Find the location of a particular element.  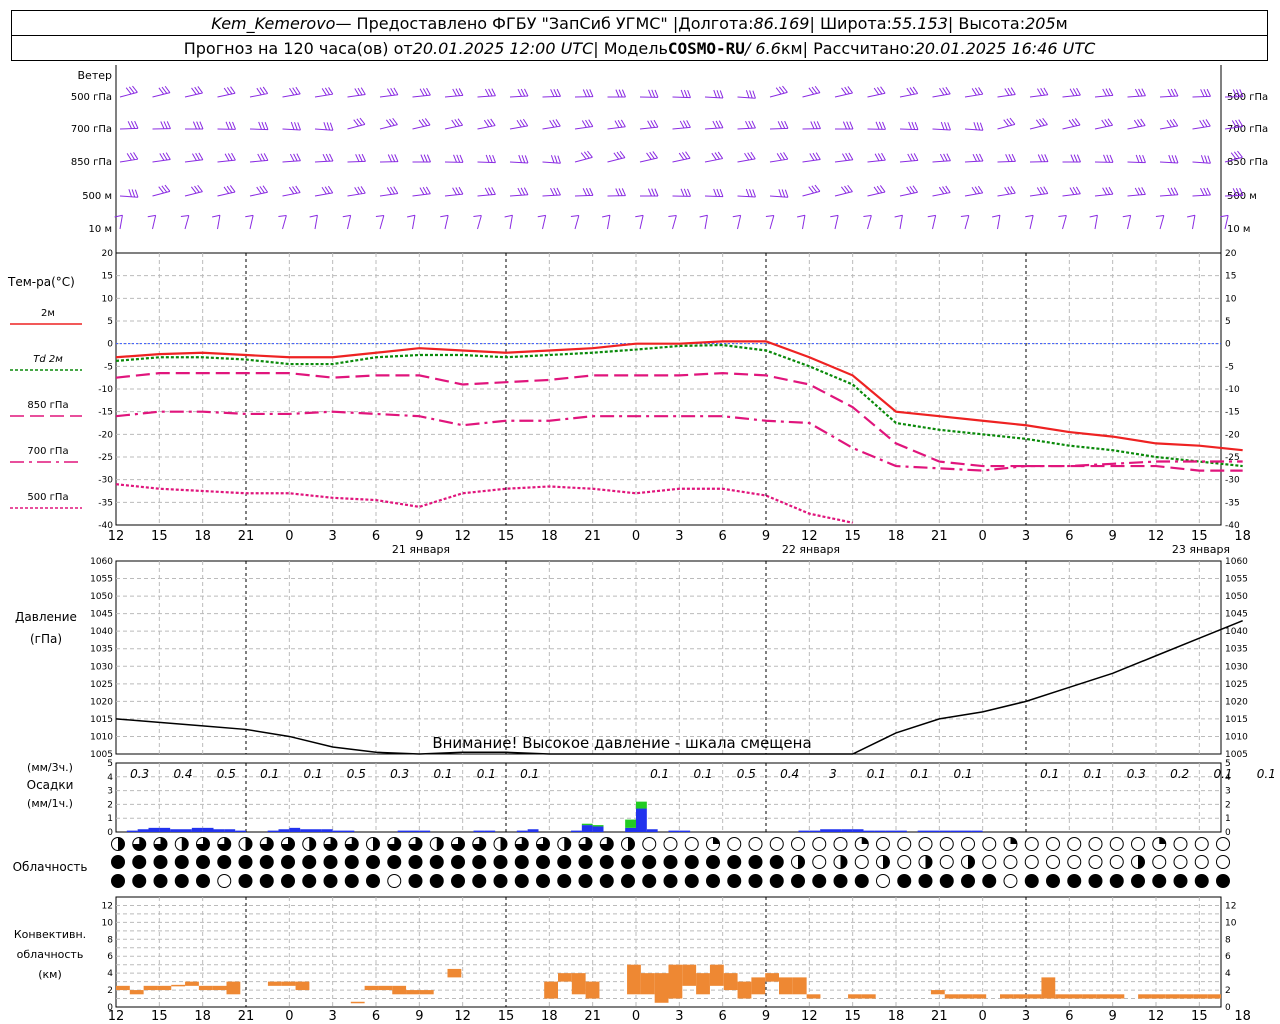

hour-tick: 21 is located at coordinates (246, 536).